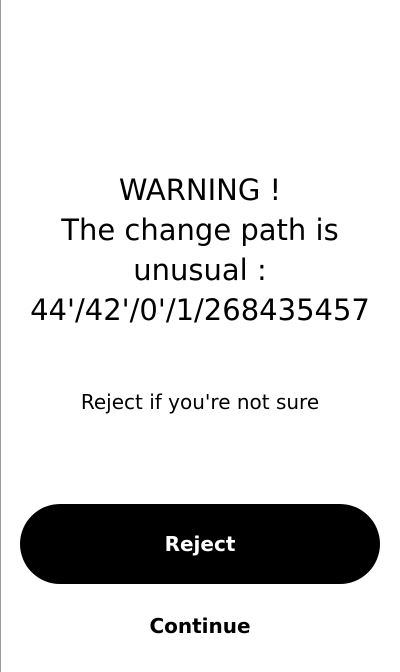 Image resolution: width=400 pixels, height=672 pixels. What do you see at coordinates (200, 626) in the screenshot?
I see `continue-button: Continue` at bounding box center [200, 626].